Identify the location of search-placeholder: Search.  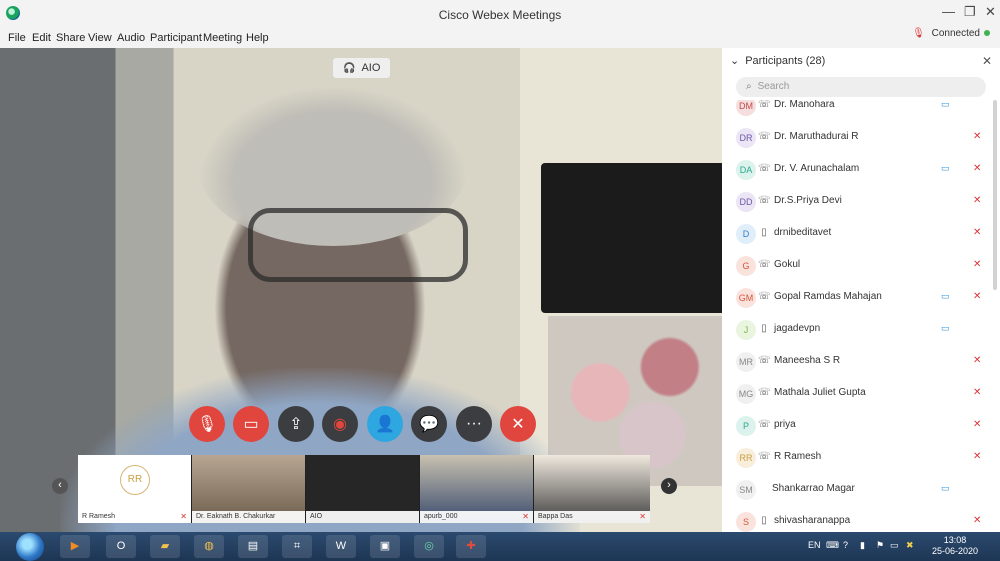
(773, 86).